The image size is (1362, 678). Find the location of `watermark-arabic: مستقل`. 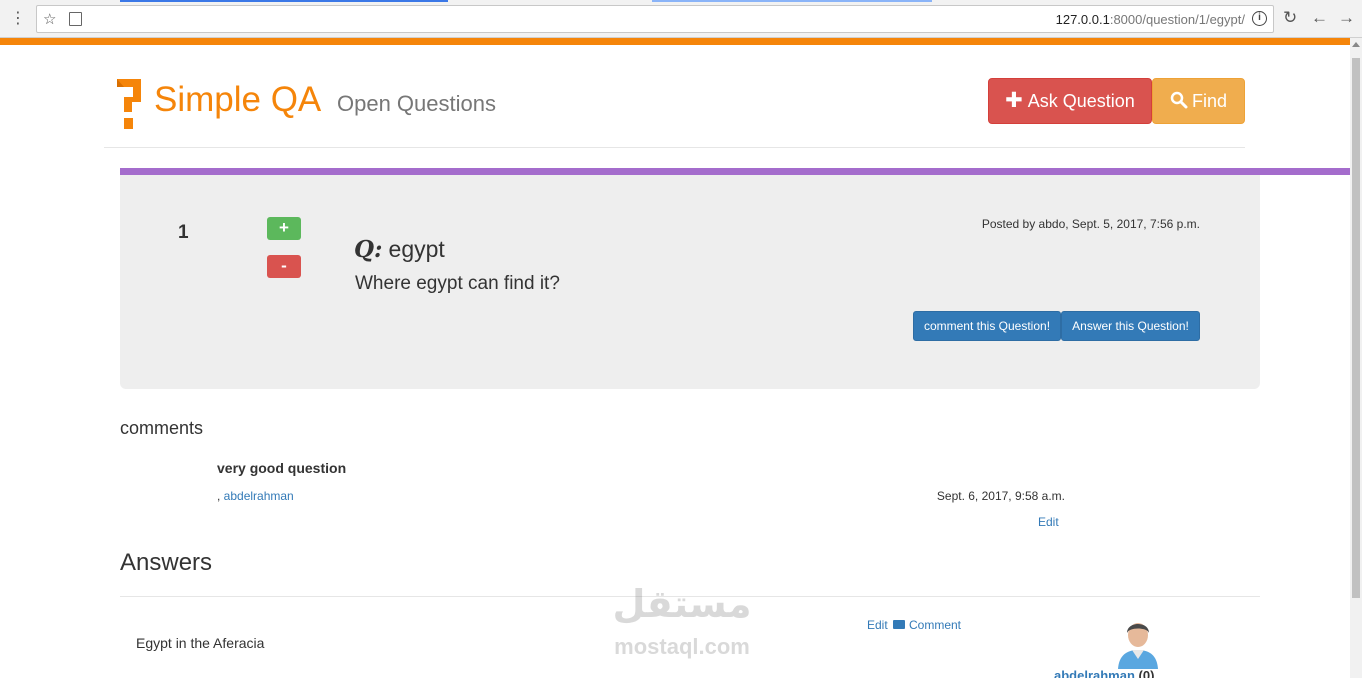

watermark-arabic: مستقل is located at coordinates (682, 604).